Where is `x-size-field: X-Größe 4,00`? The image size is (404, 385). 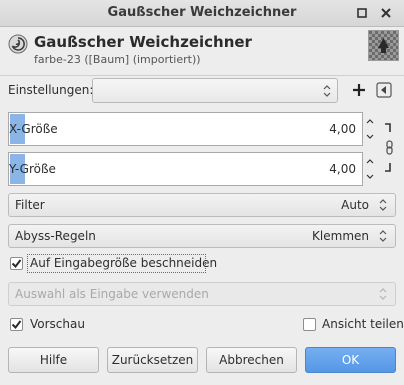
x-size-field: X-Größe 4,00 is located at coordinates (185, 129).